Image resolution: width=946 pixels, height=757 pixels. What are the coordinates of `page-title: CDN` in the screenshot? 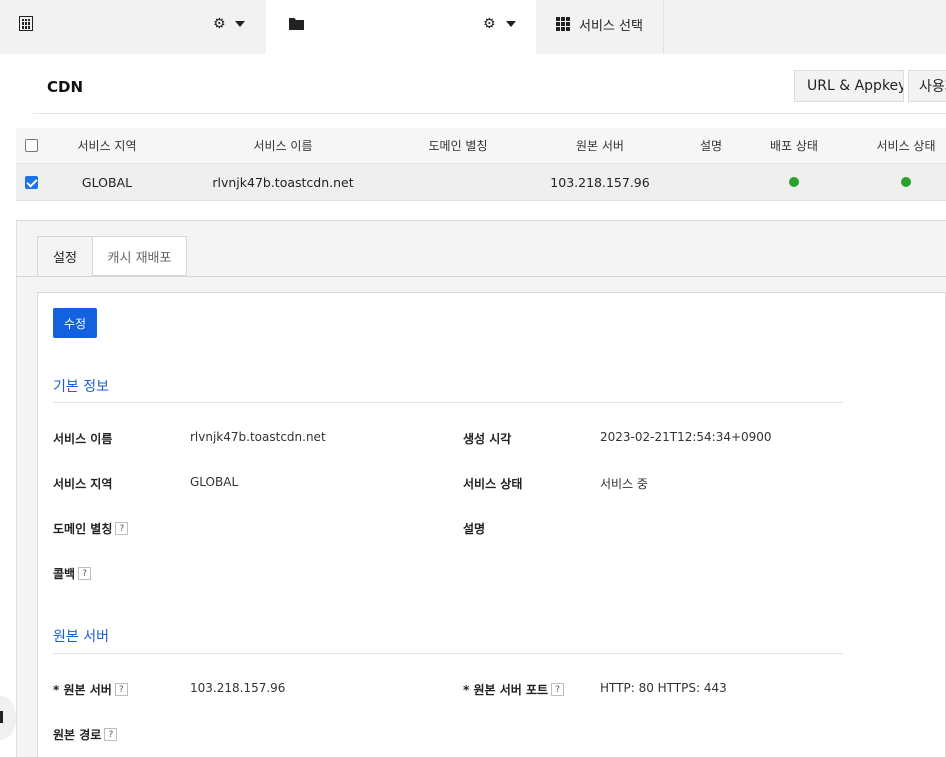 It's located at (65, 87).